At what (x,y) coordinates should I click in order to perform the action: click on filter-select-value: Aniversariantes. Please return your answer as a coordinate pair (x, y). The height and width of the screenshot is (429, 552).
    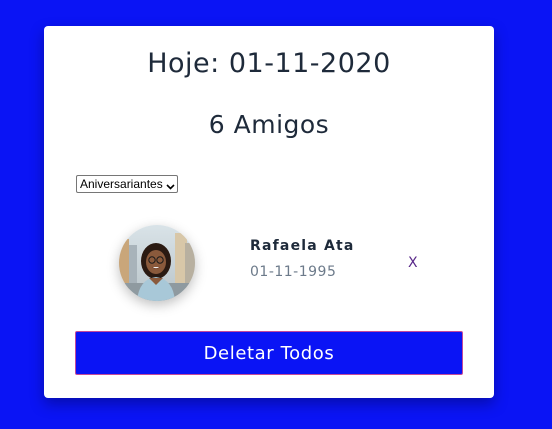
    Looking at the image, I should click on (121, 184).